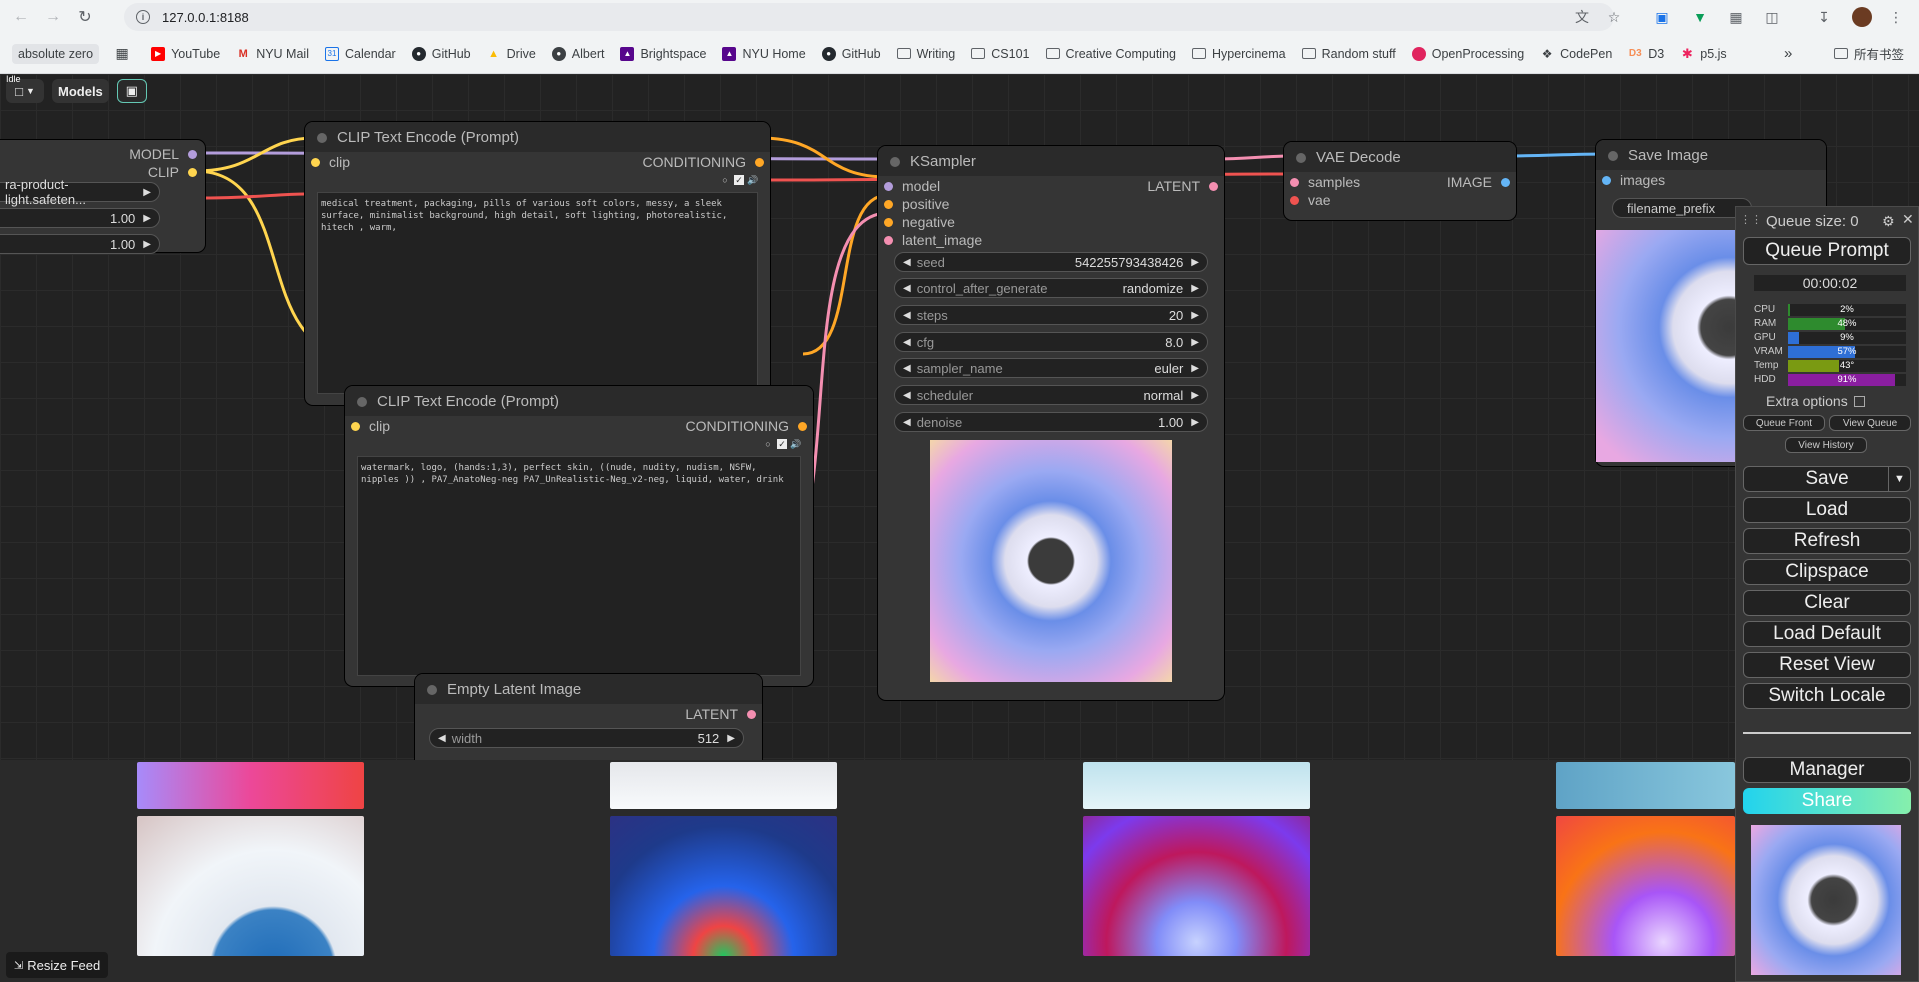  I want to click on filename-prefix-widget: filename_prefix, so click(1682, 208).